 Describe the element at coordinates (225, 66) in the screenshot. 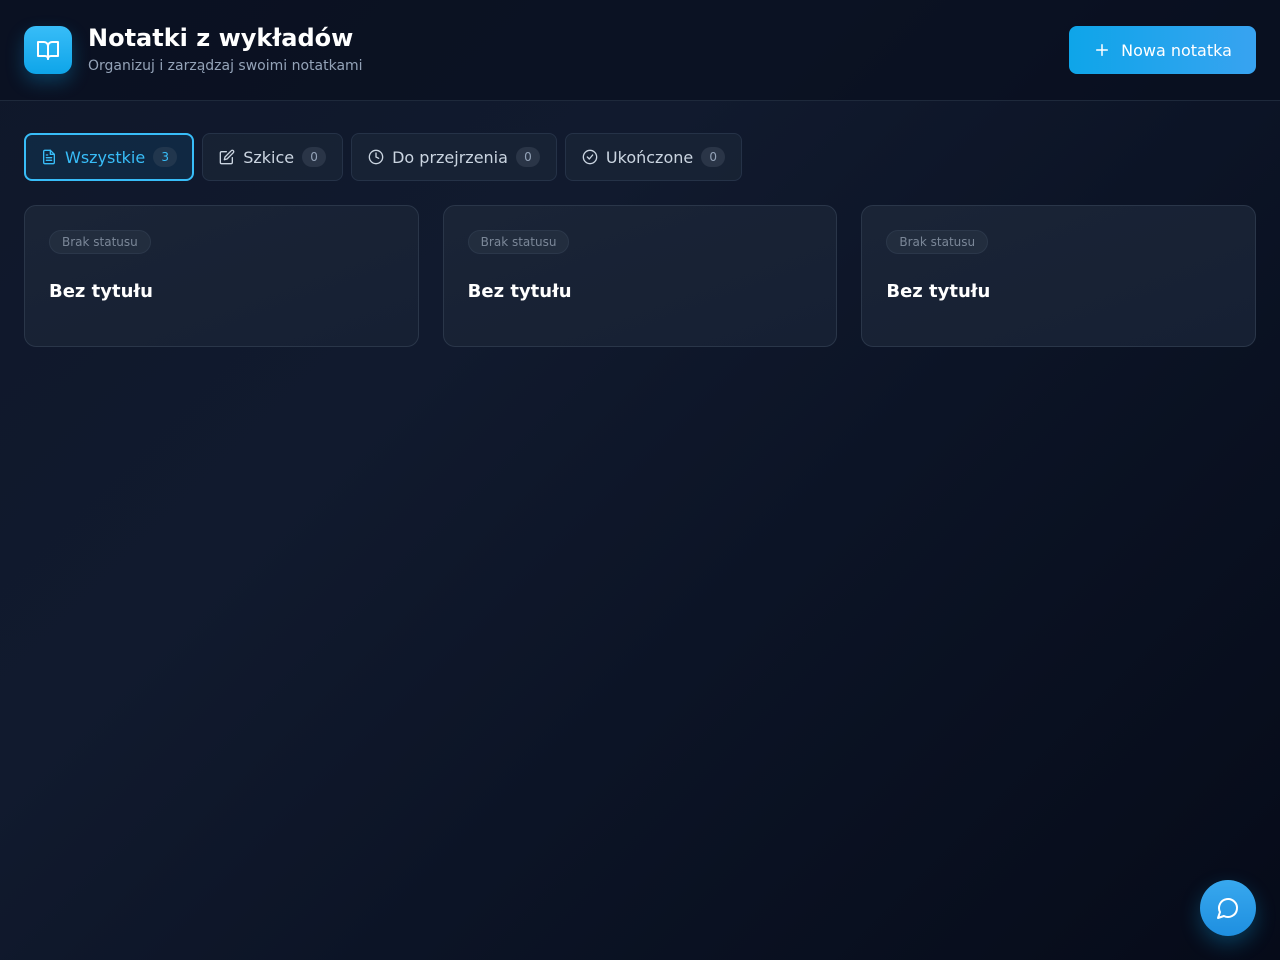

I see `page-subtitle: Organizuj i zarządzaj swoimi notatkami` at that location.